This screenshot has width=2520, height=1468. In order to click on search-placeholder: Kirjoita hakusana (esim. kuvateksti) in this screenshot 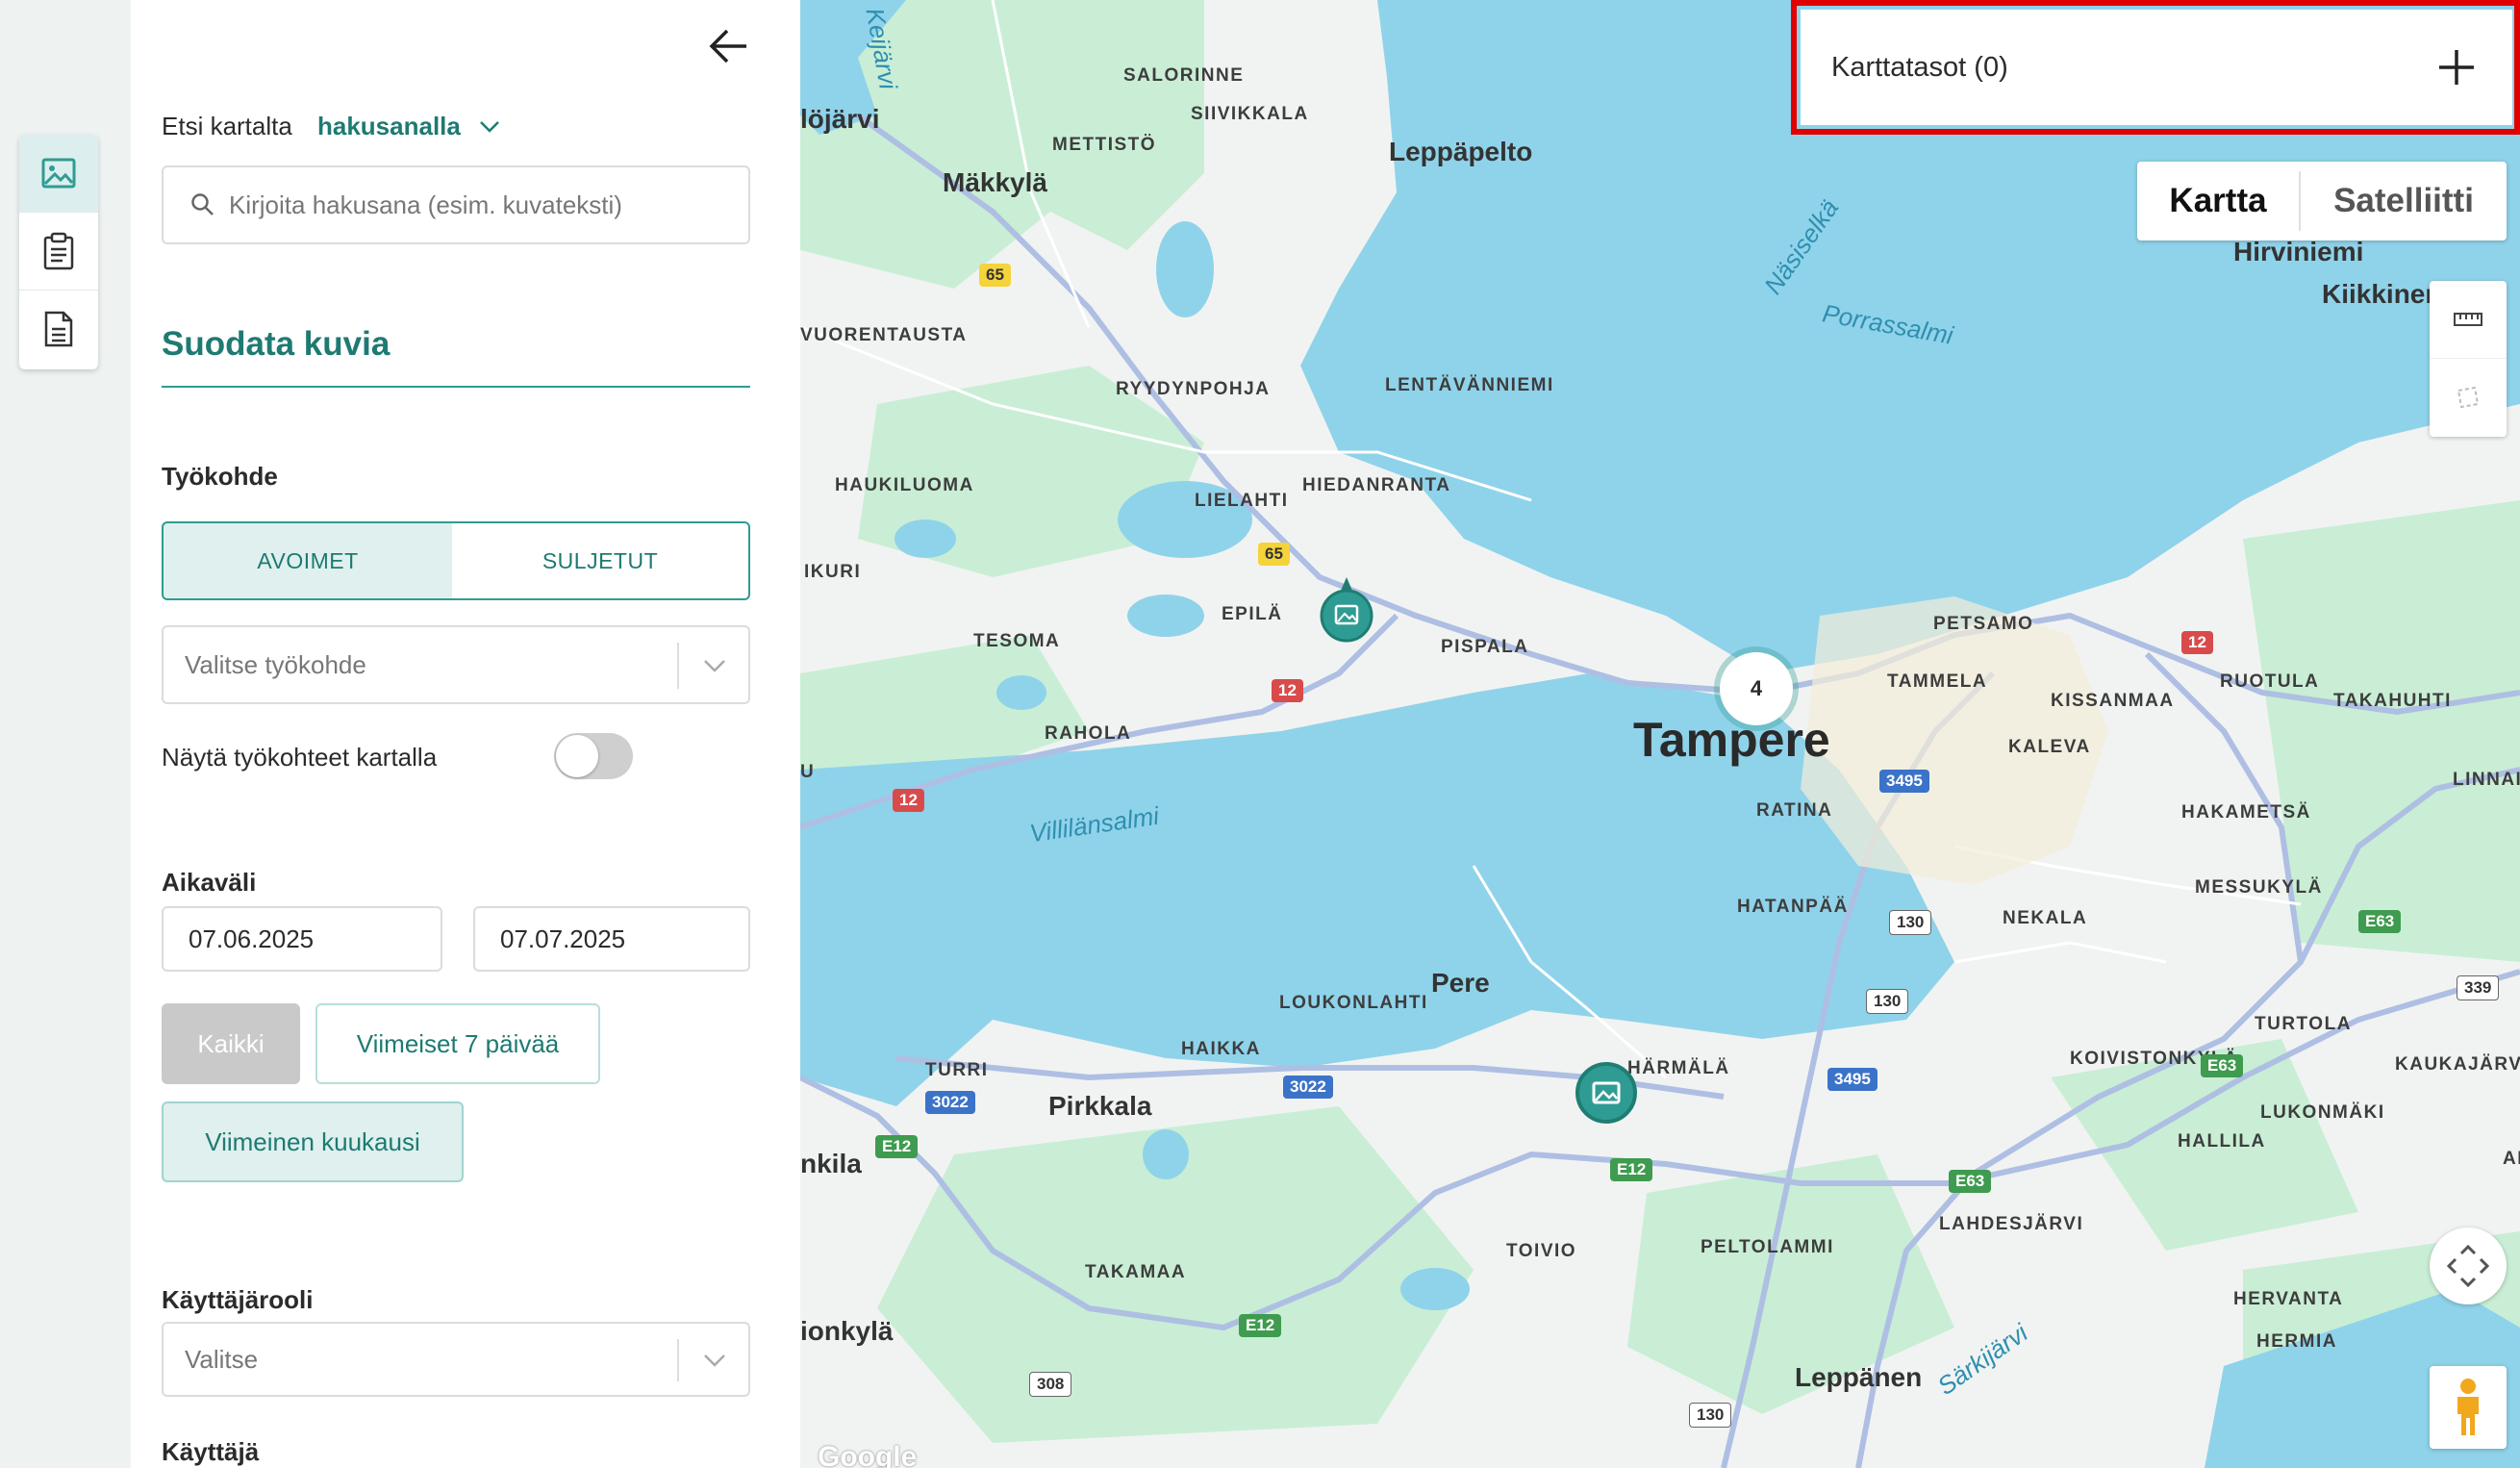, I will do `click(426, 204)`.